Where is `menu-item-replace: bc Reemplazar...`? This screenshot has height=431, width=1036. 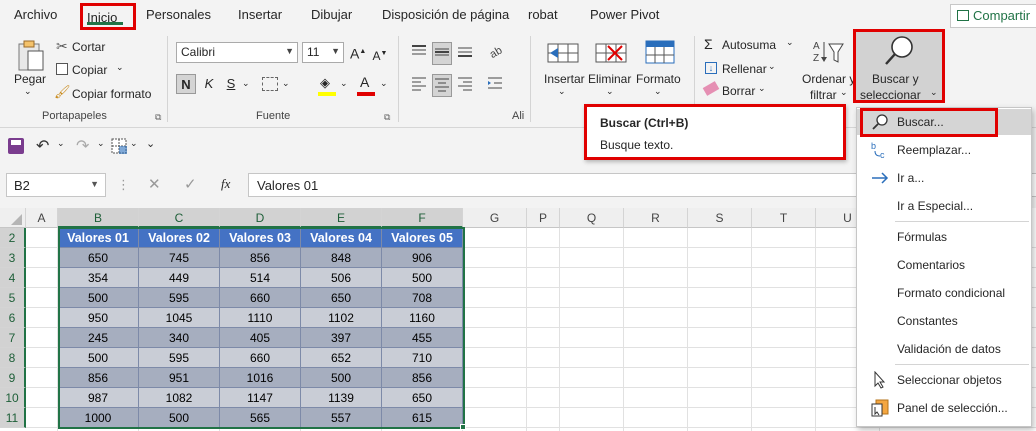
menu-item-replace: bc Reemplazar... is located at coordinates (944, 150).